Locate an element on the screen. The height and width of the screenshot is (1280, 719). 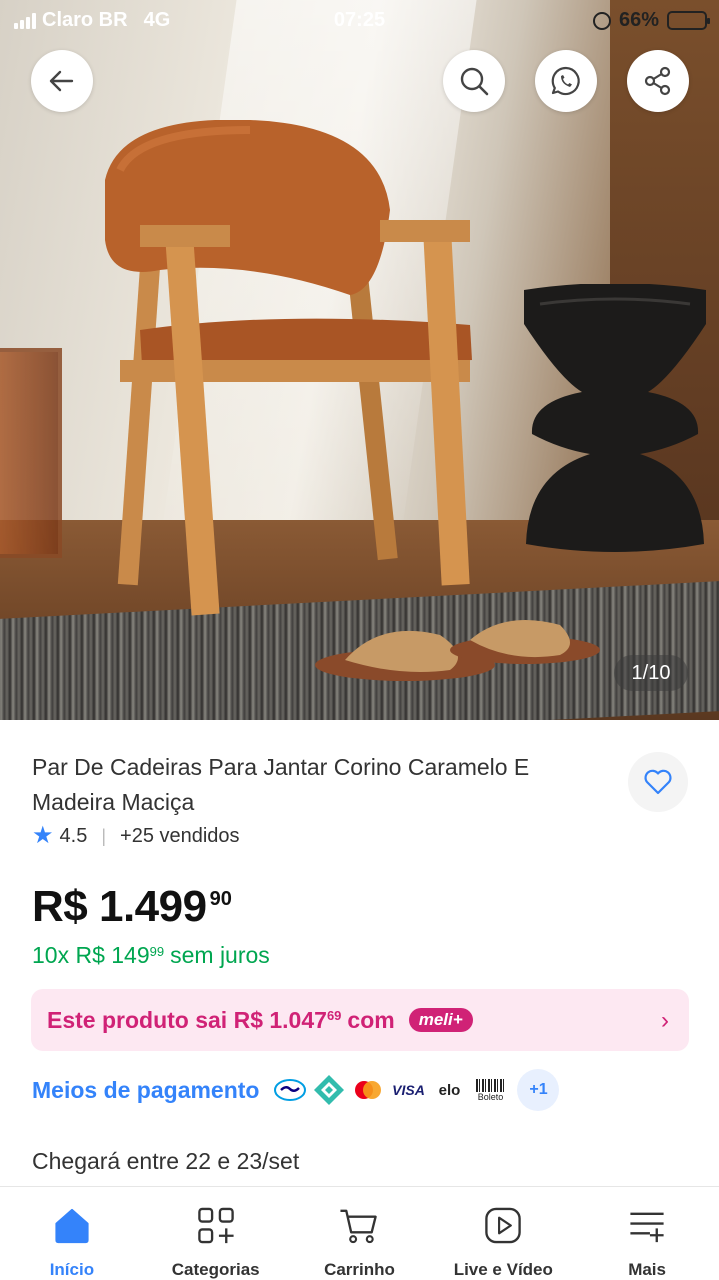
rating-row: ★ 4.5 | +25 vendidos is located at coordinates (136, 836).